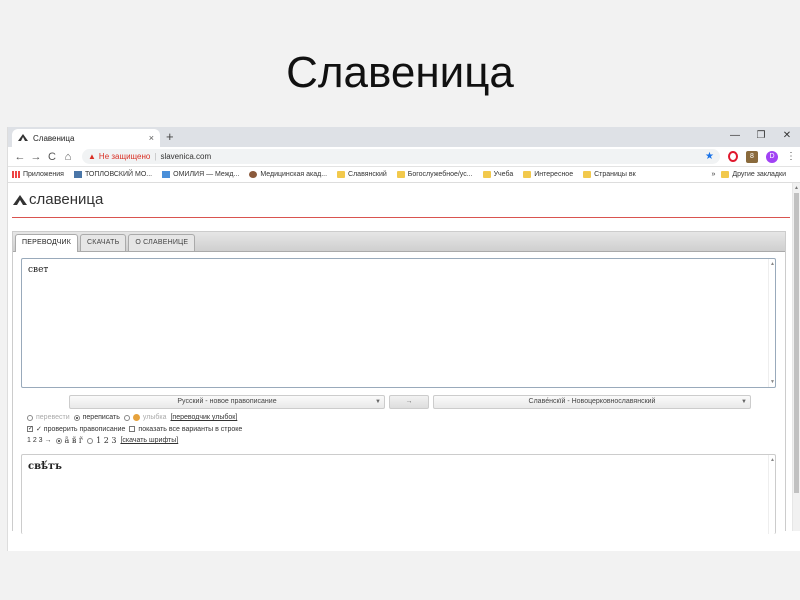 Image resolution: width=800 pixels, height=600 pixels. What do you see at coordinates (66, 199) in the screenshot?
I see `logo-text: славеница` at bounding box center [66, 199].